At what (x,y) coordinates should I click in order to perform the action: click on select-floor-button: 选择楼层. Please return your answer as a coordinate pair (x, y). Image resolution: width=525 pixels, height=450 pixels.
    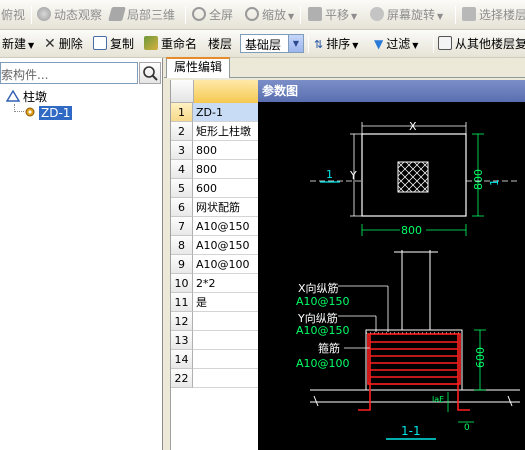
    Looking at the image, I should click on (493, 15).